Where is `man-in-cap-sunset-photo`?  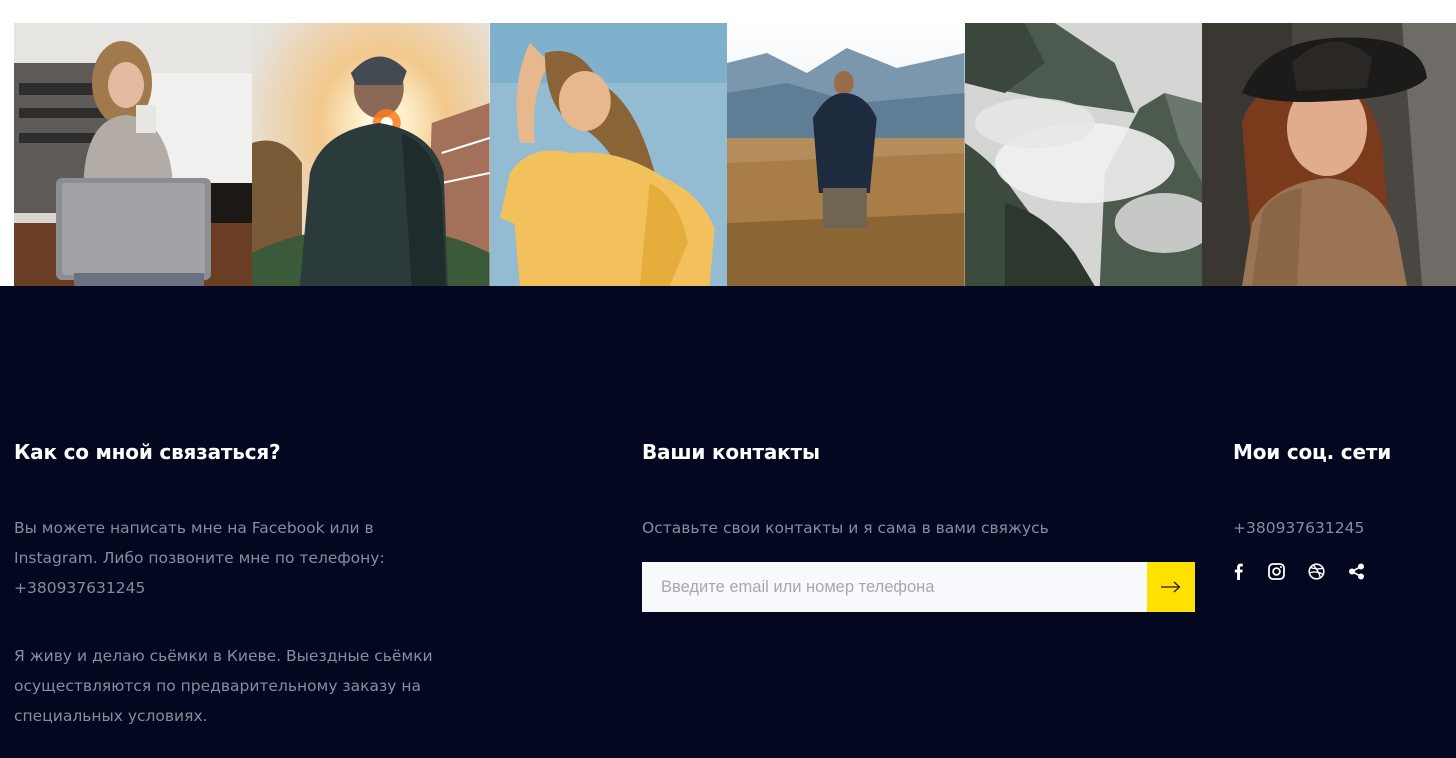 man-in-cap-sunset-photo is located at coordinates (371, 154).